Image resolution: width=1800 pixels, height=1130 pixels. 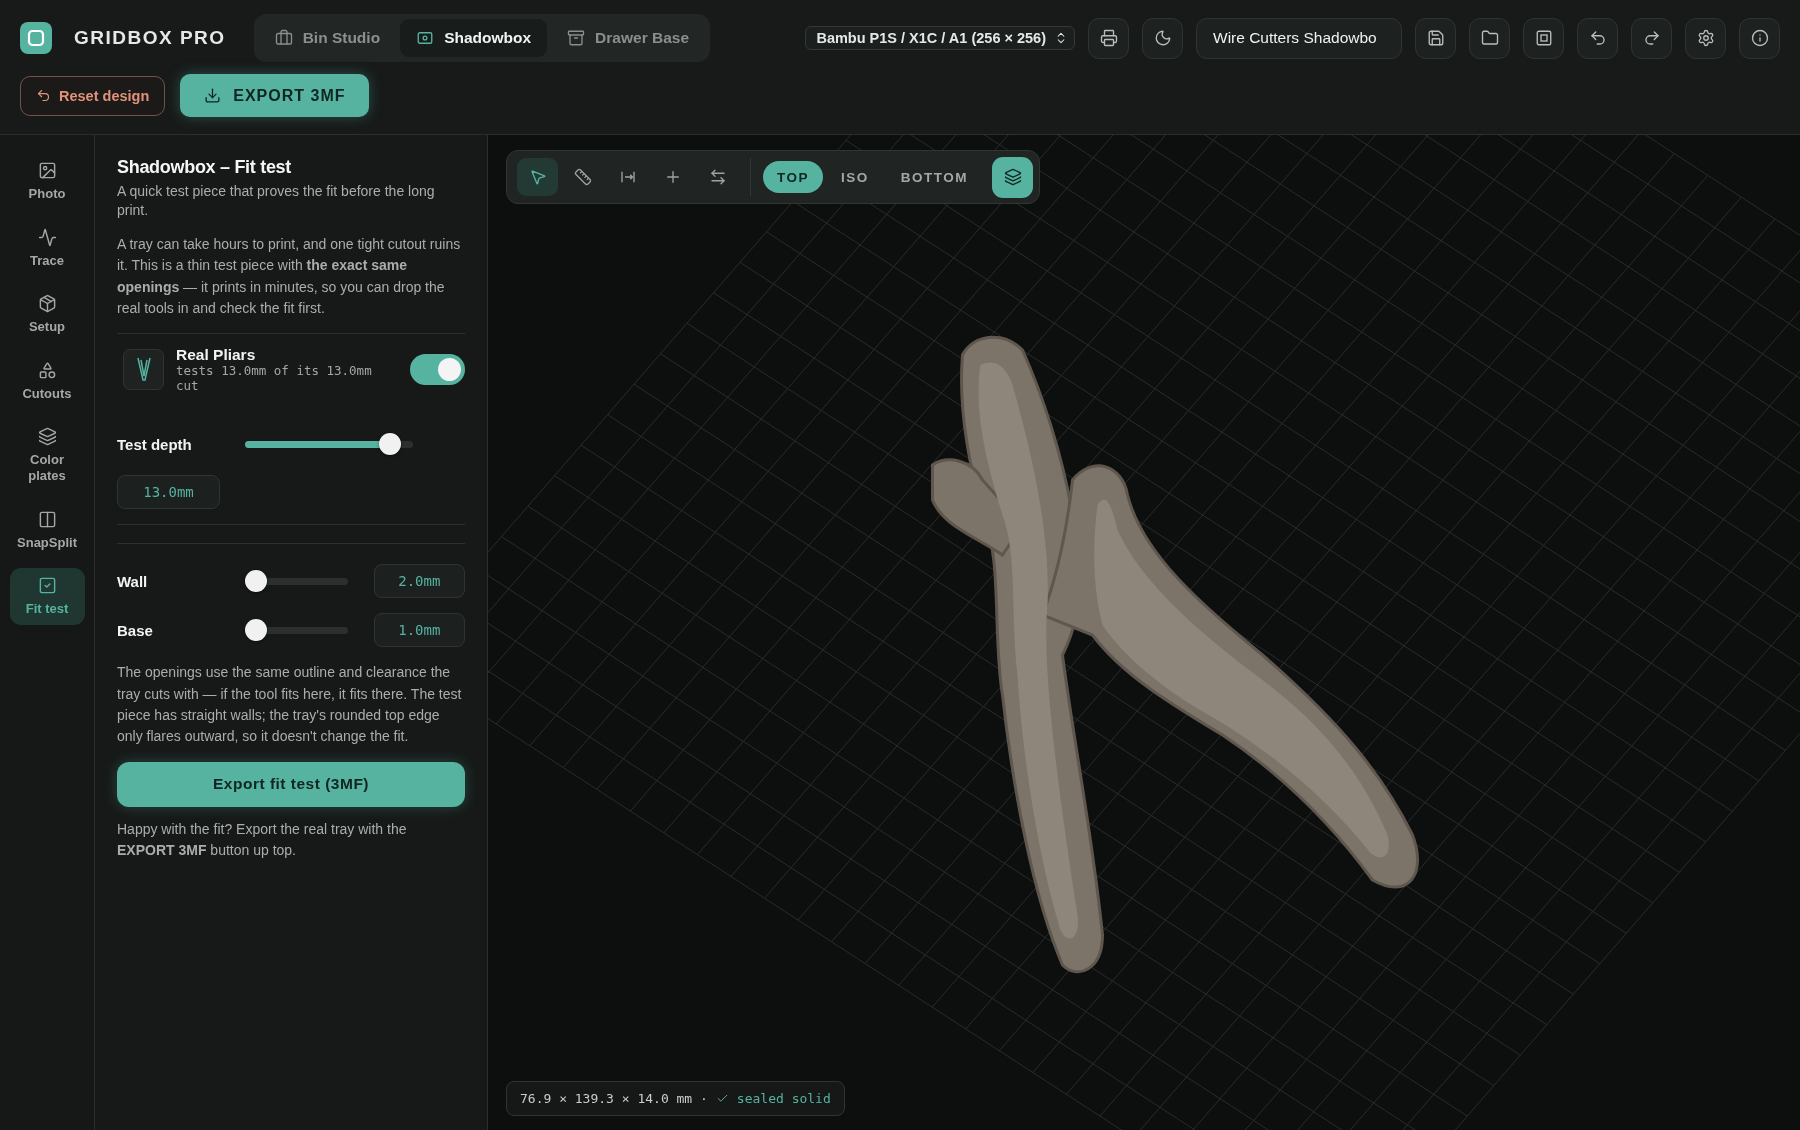 I want to click on ruler-icon, so click(x=582, y=177).